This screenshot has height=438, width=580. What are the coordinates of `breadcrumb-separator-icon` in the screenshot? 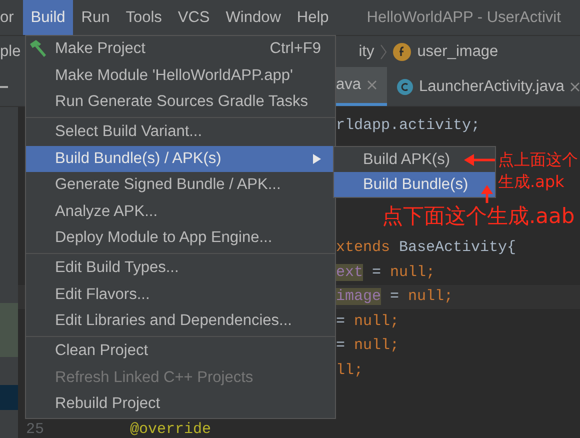 It's located at (384, 52).